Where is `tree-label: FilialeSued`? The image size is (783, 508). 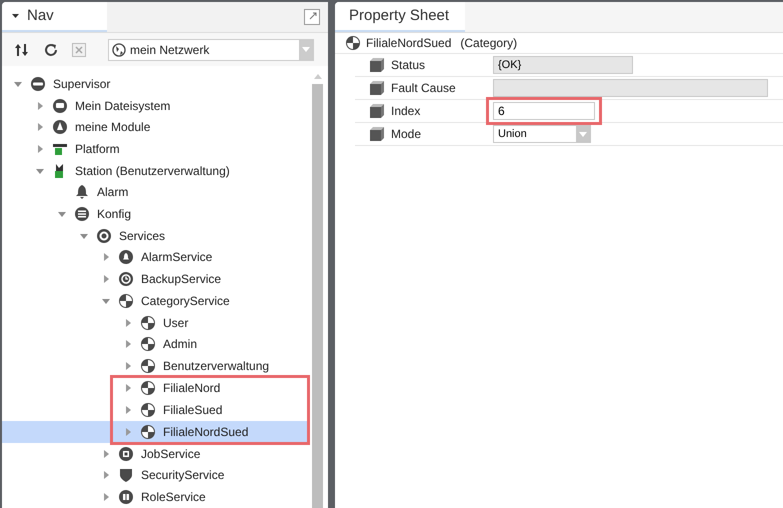 tree-label: FilialeSued is located at coordinates (192, 410).